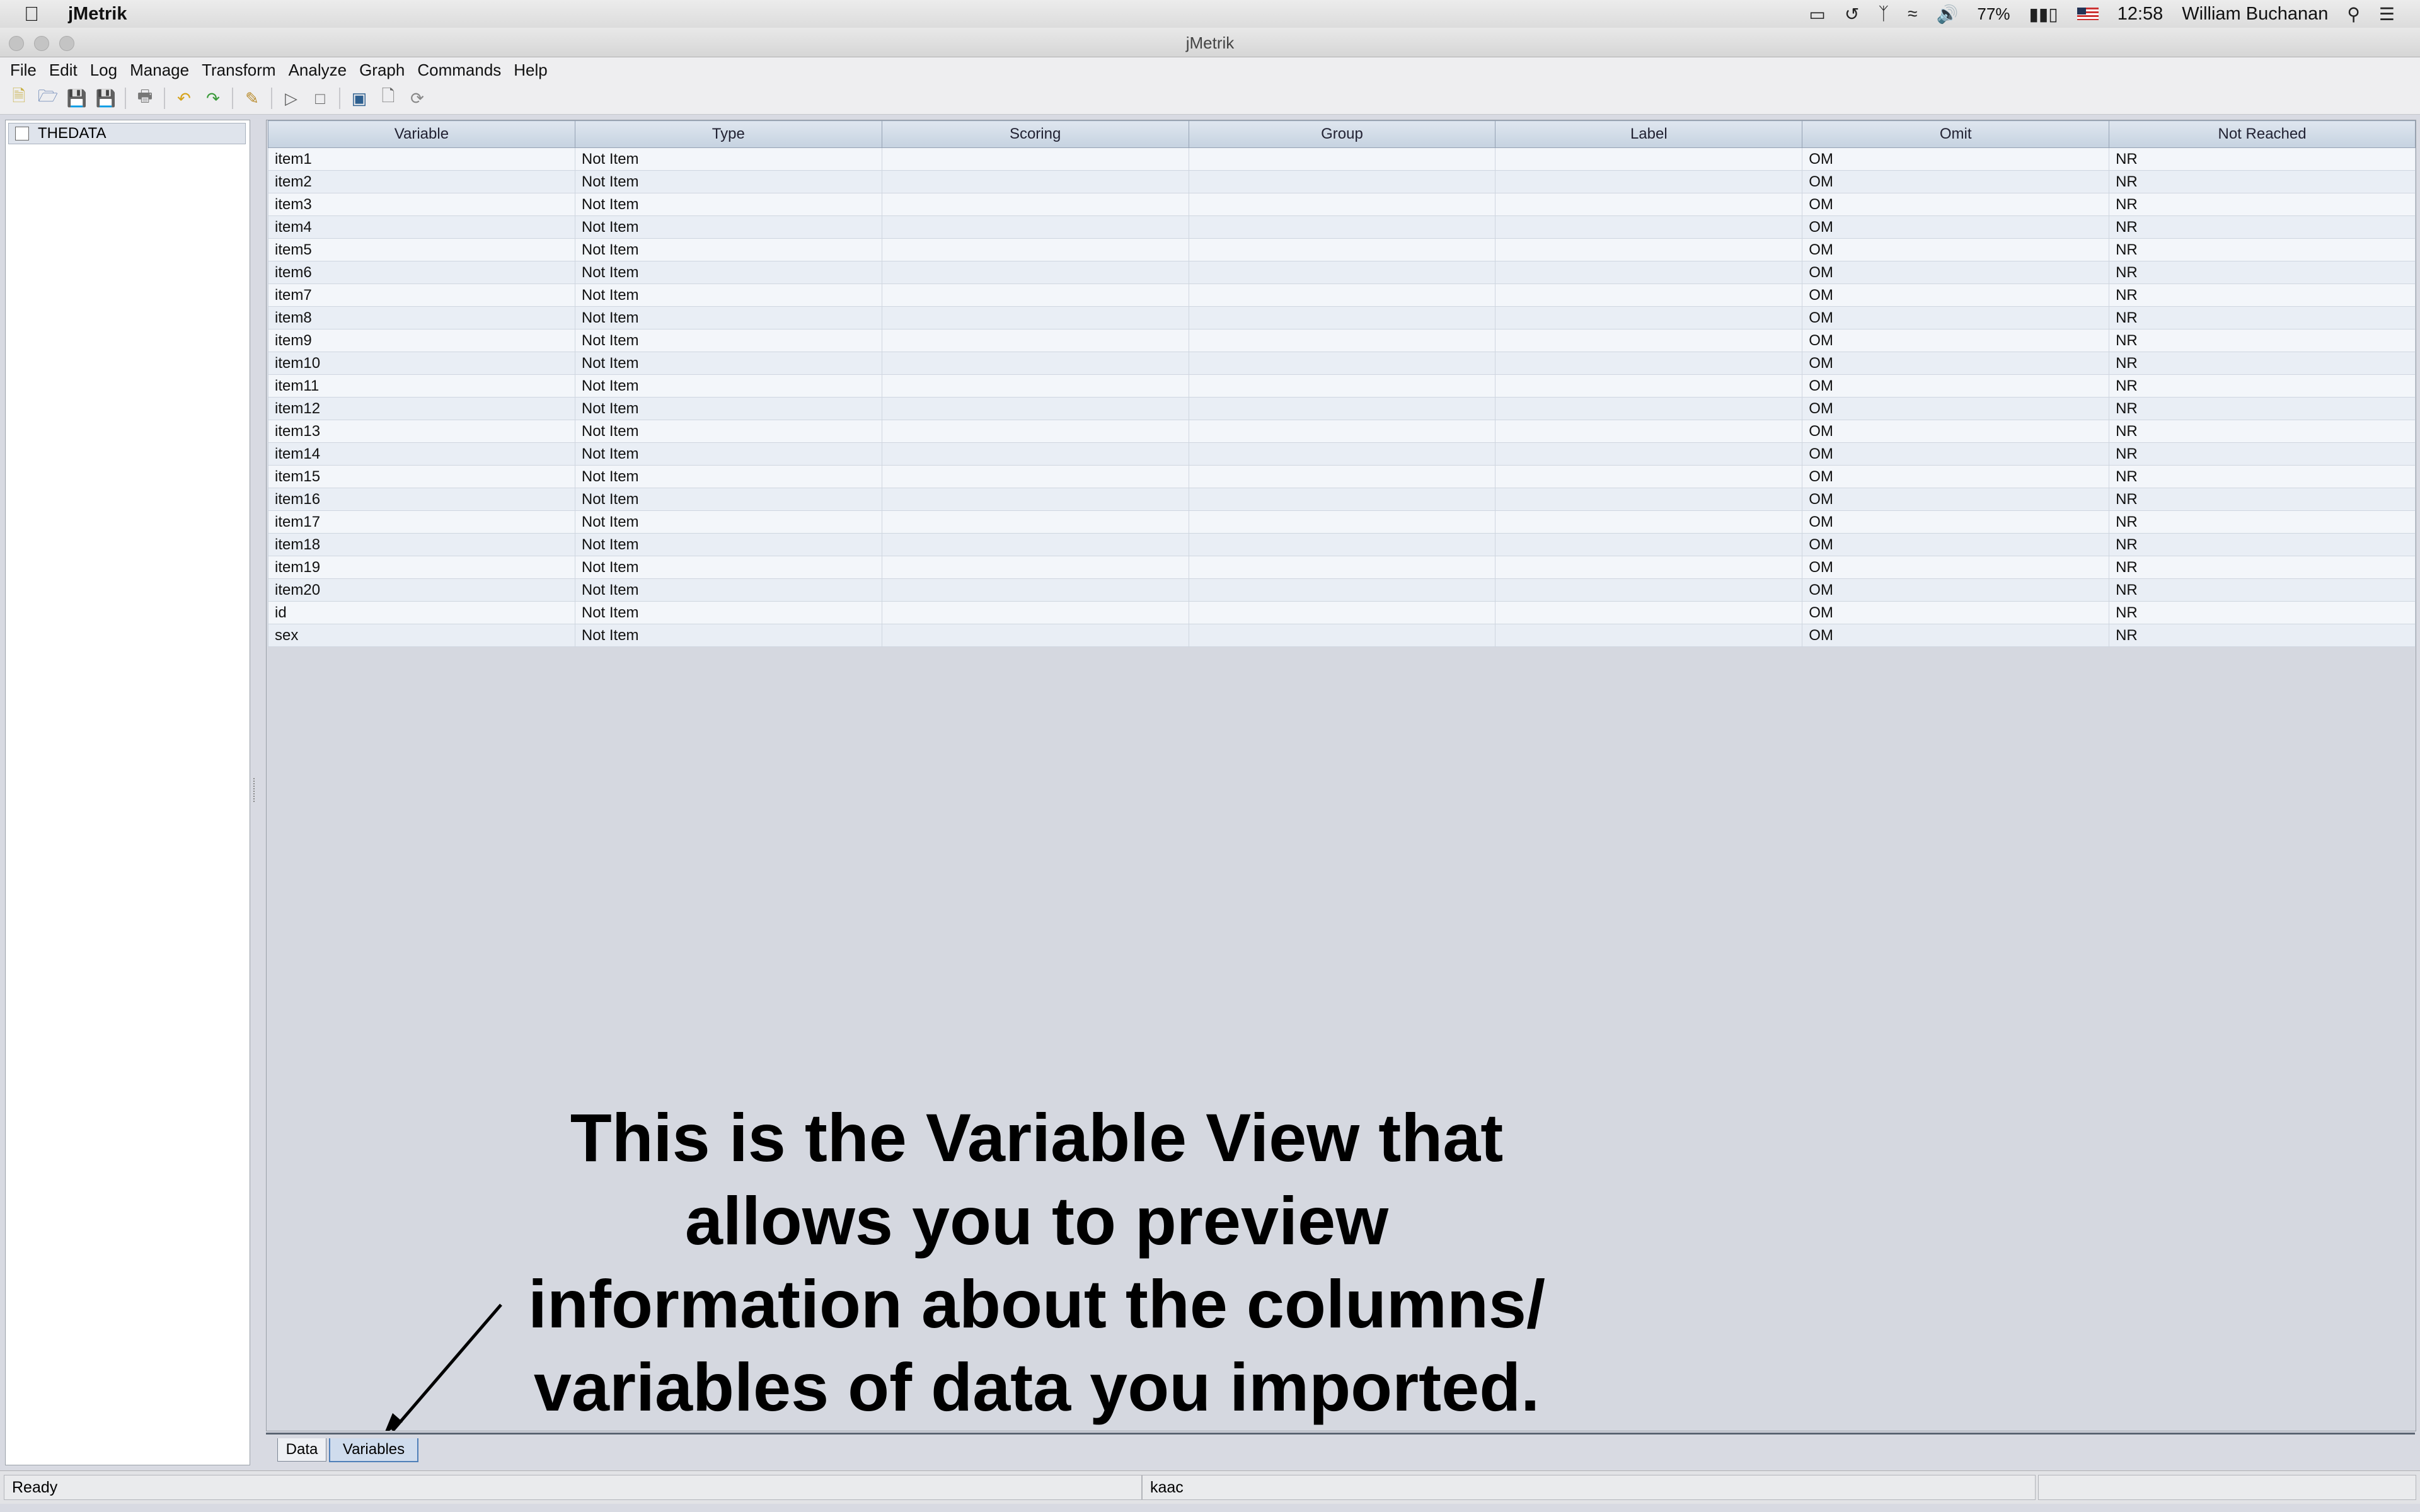 Image resolution: width=2420 pixels, height=1512 pixels. What do you see at coordinates (1852, 14) in the screenshot?
I see `time-machine-icon: ↺` at bounding box center [1852, 14].